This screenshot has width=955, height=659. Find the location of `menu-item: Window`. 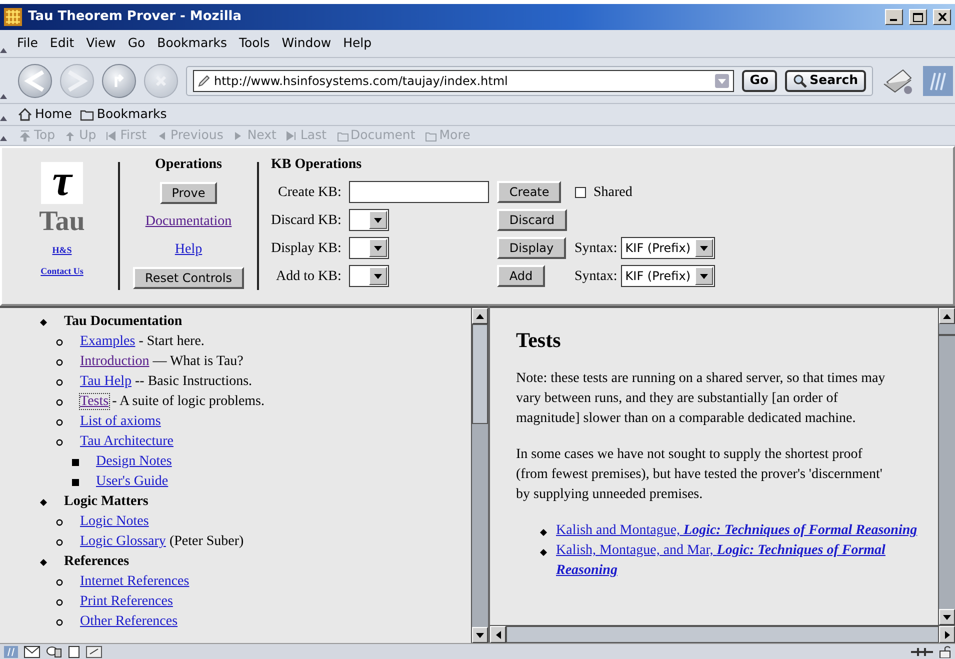

menu-item: Window is located at coordinates (306, 43).